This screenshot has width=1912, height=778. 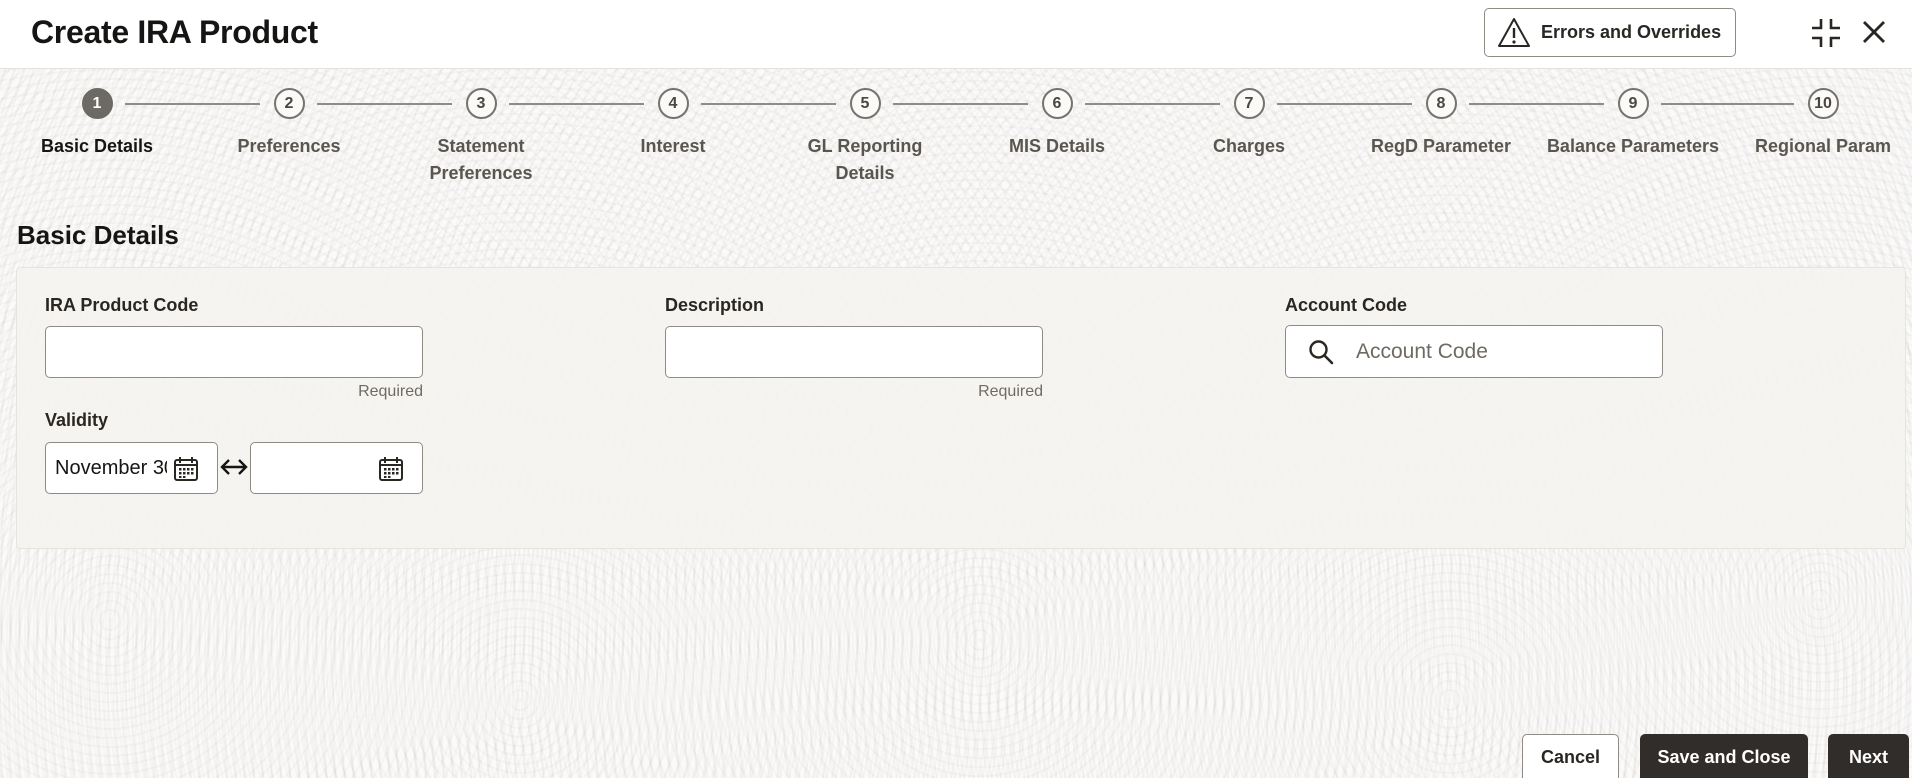 What do you see at coordinates (97, 124) in the screenshot?
I see `step-basic-details: 1 Basic Details` at bounding box center [97, 124].